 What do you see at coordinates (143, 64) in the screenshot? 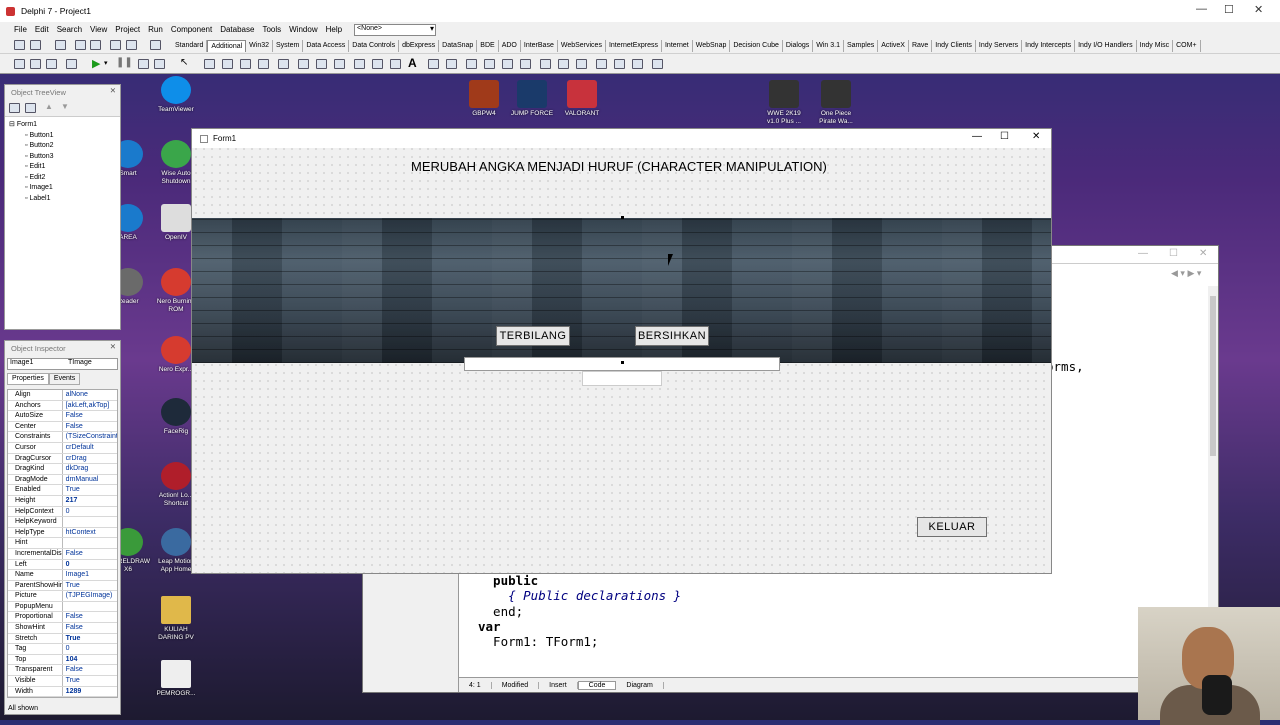
I see `step-into-icon` at bounding box center [143, 64].